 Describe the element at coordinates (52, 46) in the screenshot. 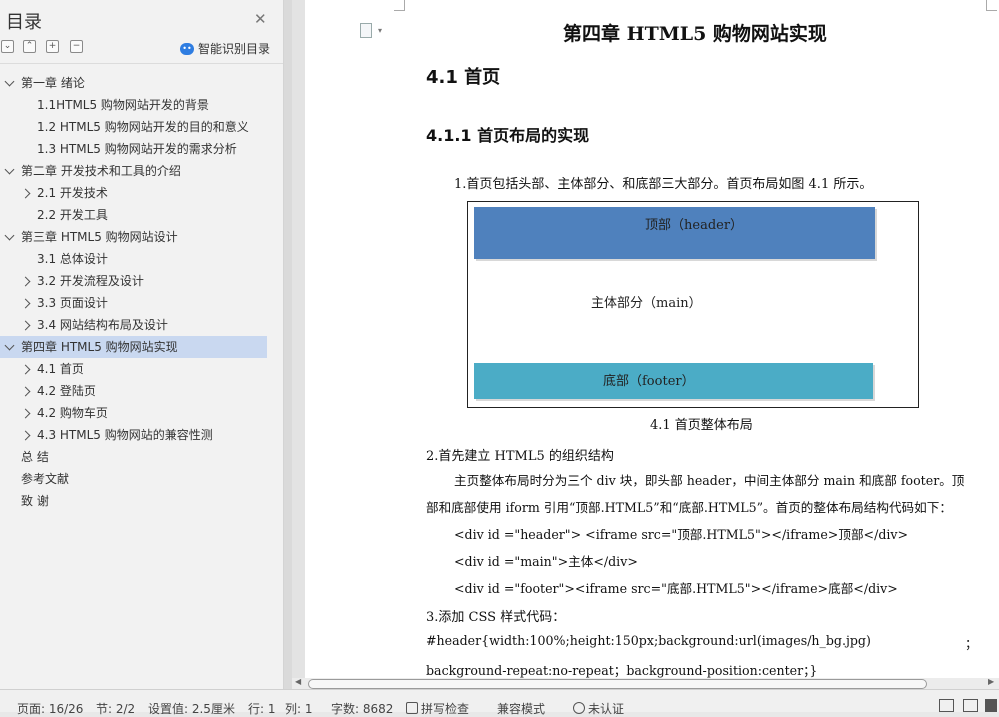

I see `add-icon: +` at that location.